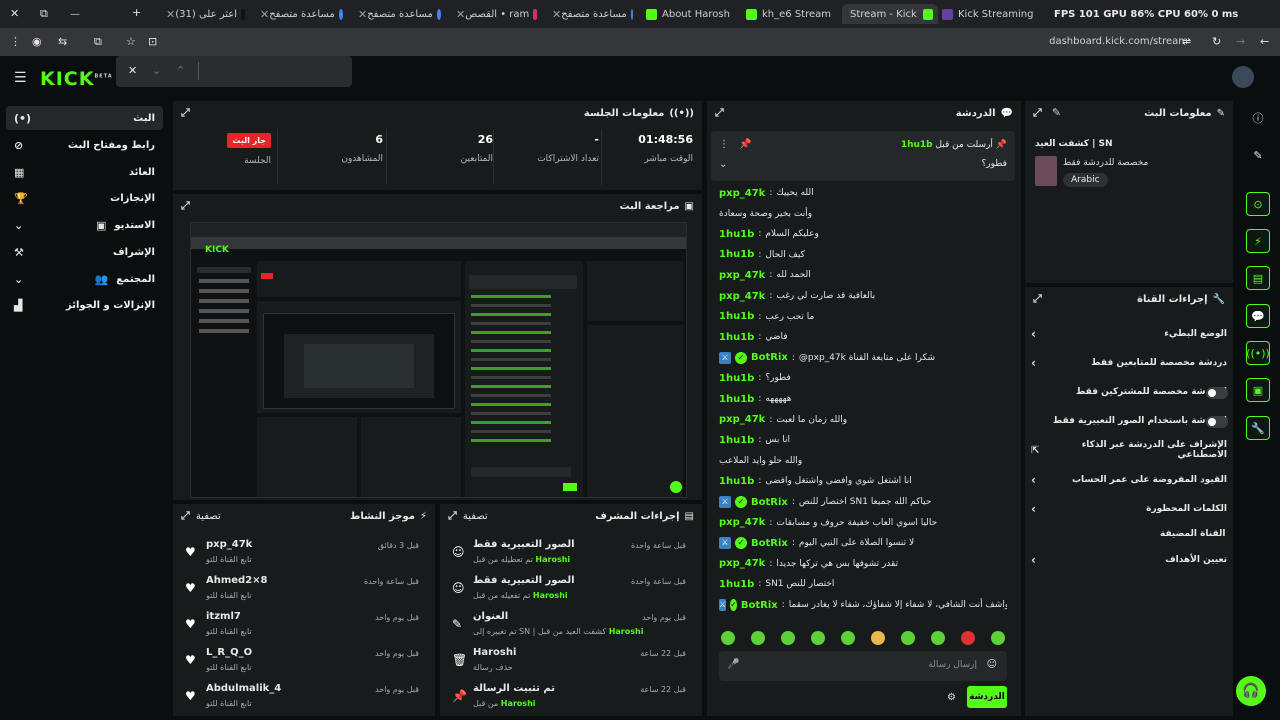 The width and height of the screenshot is (1280, 720). I want to click on activity-user: itzml7, so click(223, 616).